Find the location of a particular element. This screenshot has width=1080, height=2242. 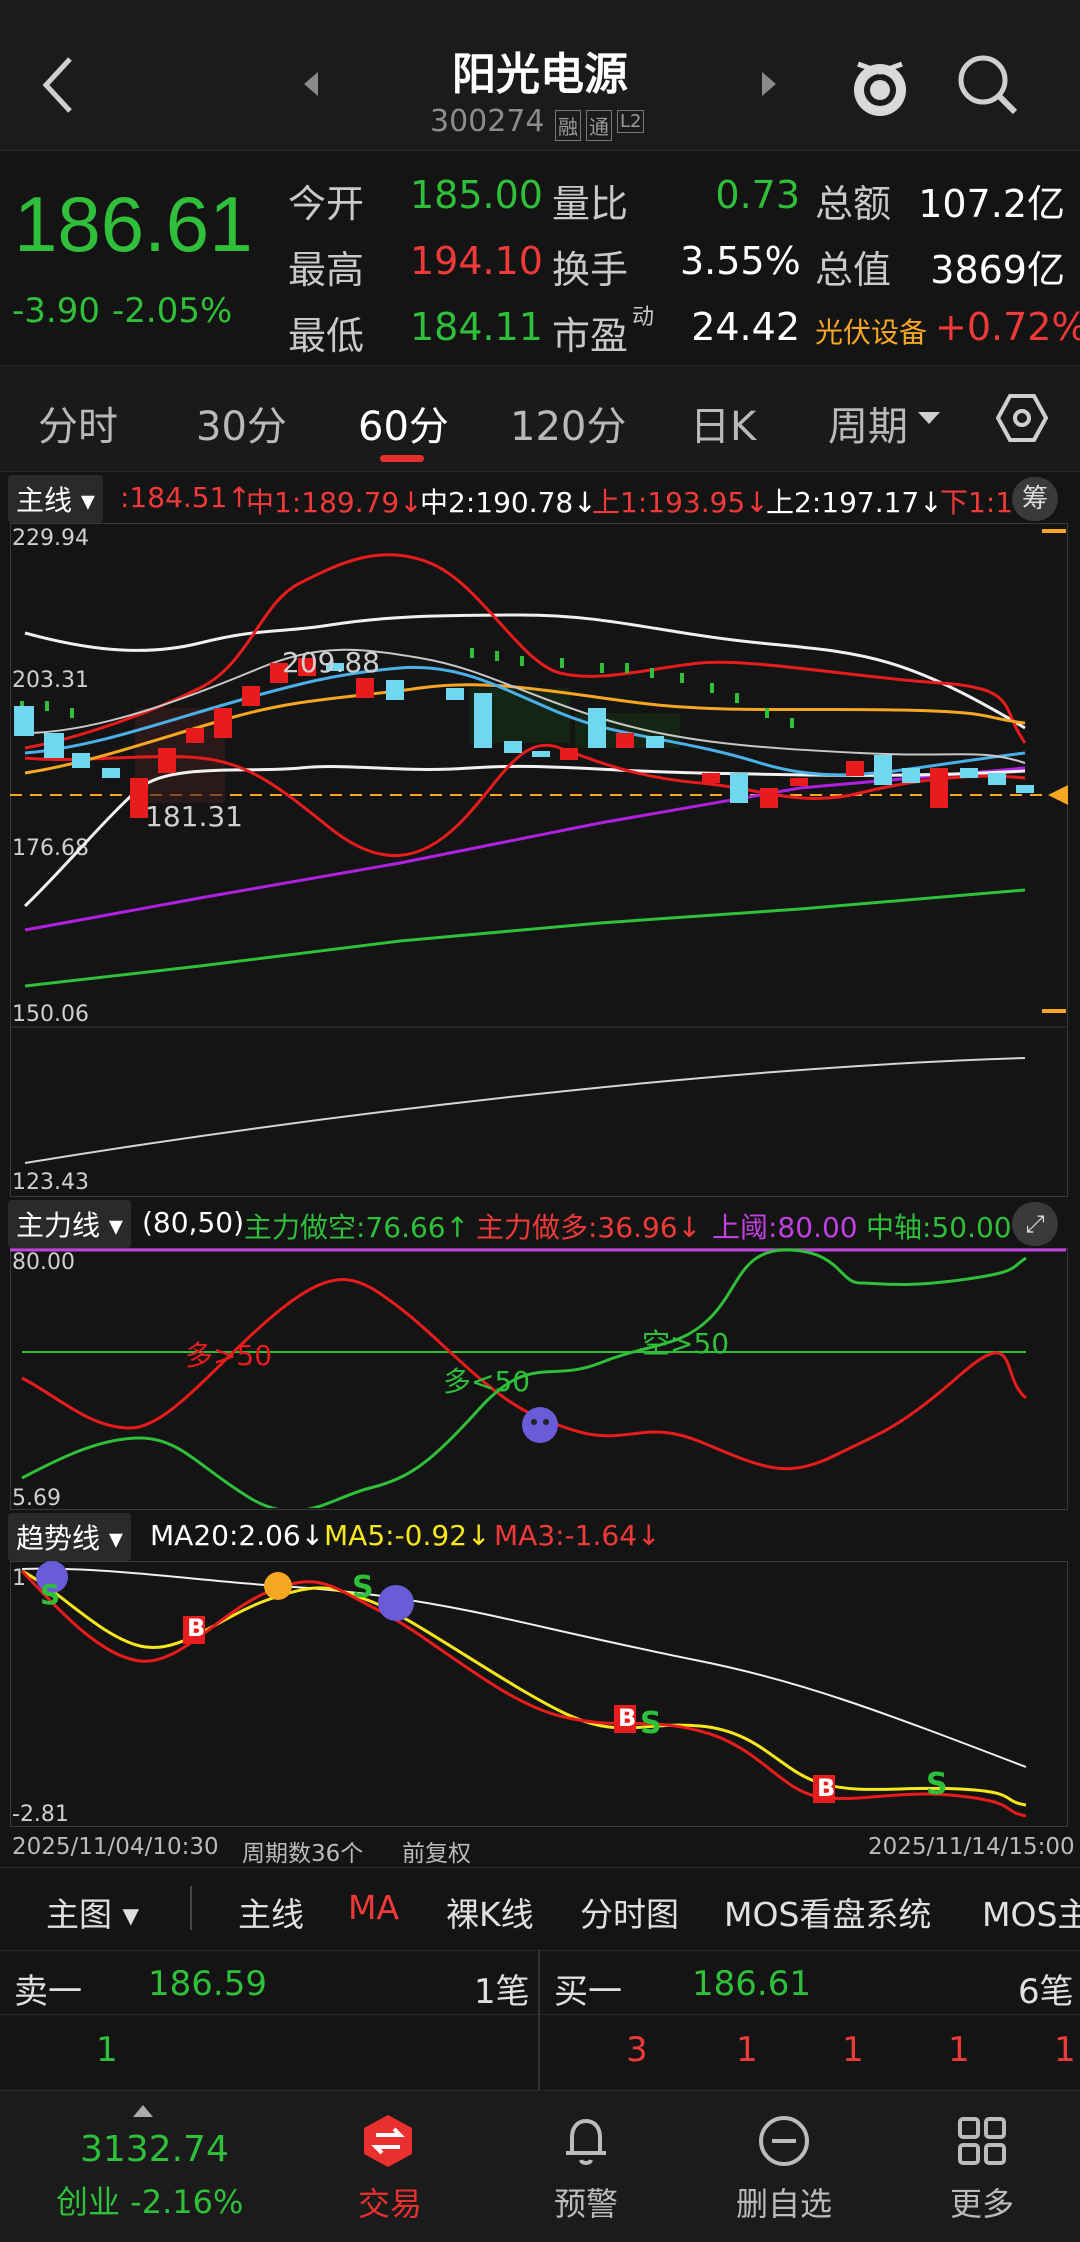

order-divider is located at coordinates (539, 2020).